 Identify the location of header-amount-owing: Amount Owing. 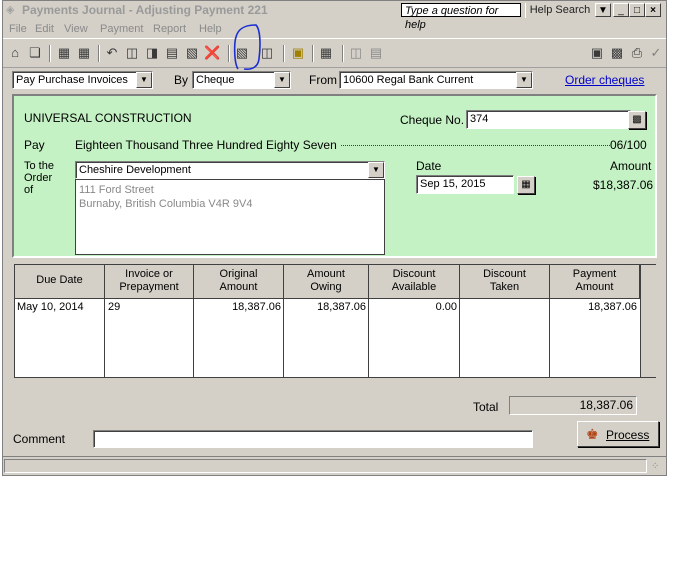
(326, 282).